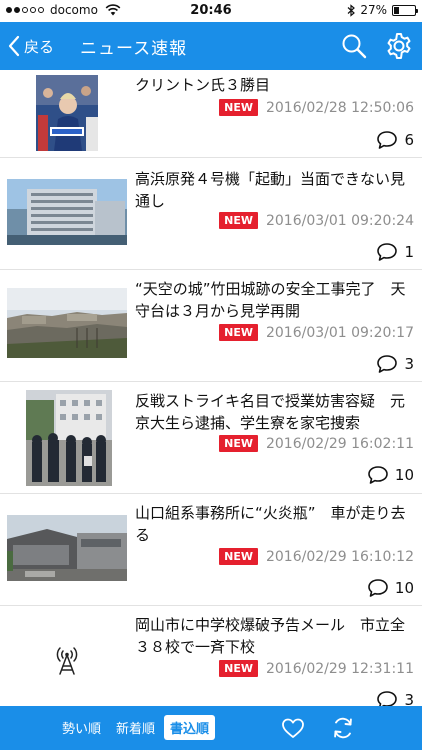 This screenshot has width=422, height=750. Describe the element at coordinates (270, 412) in the screenshot. I see `news-title: 反戦ストライキ名目で授業妨害容疑 元京大生ら逮捕、学生寮を家宅捜索` at that location.